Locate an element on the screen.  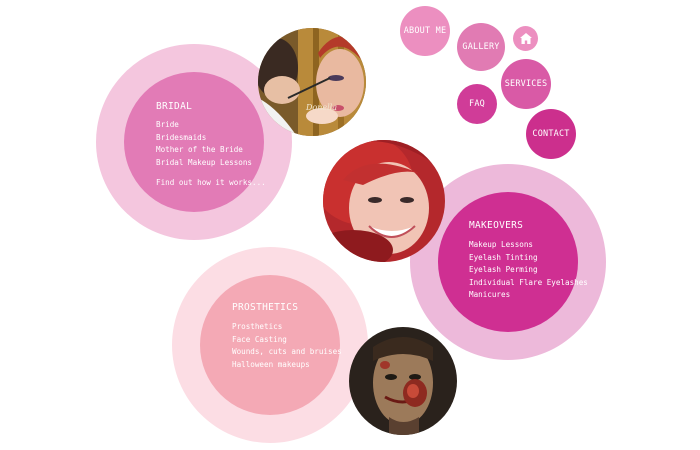
home-icon is located at coordinates (525, 38).